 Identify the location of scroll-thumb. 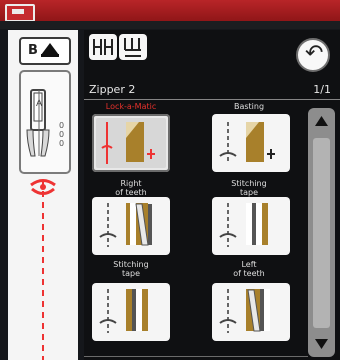
(321, 233).